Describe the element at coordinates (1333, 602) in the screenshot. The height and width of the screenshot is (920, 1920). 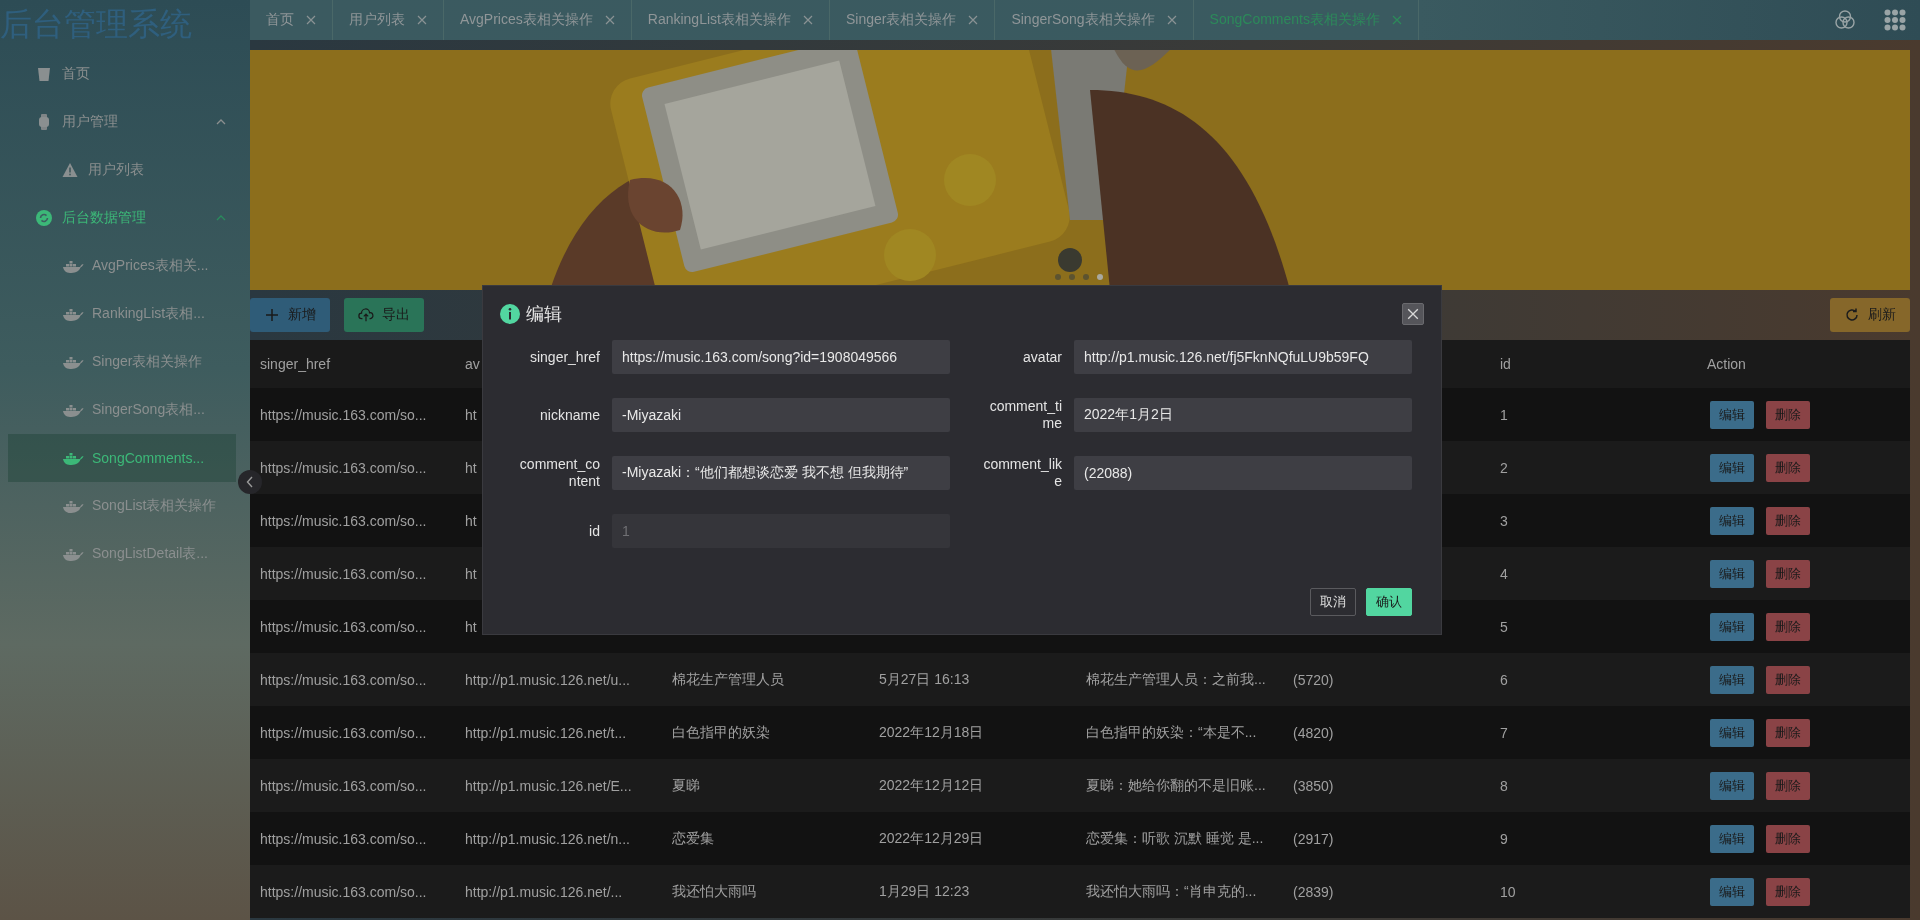
I see `cancel-button: 取消` at that location.